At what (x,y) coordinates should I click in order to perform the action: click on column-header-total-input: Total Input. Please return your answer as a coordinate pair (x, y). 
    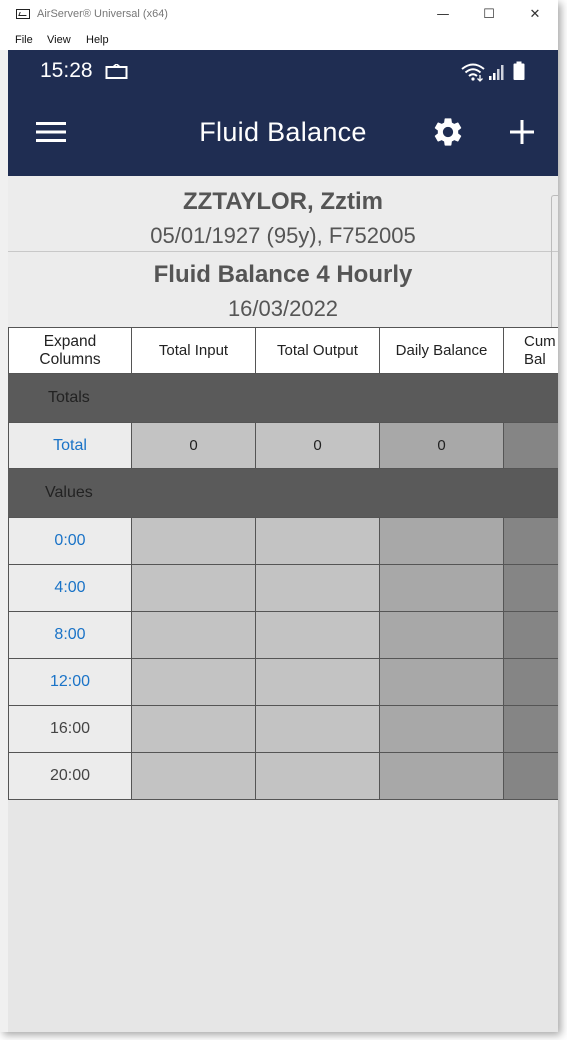
    Looking at the image, I should click on (193, 350).